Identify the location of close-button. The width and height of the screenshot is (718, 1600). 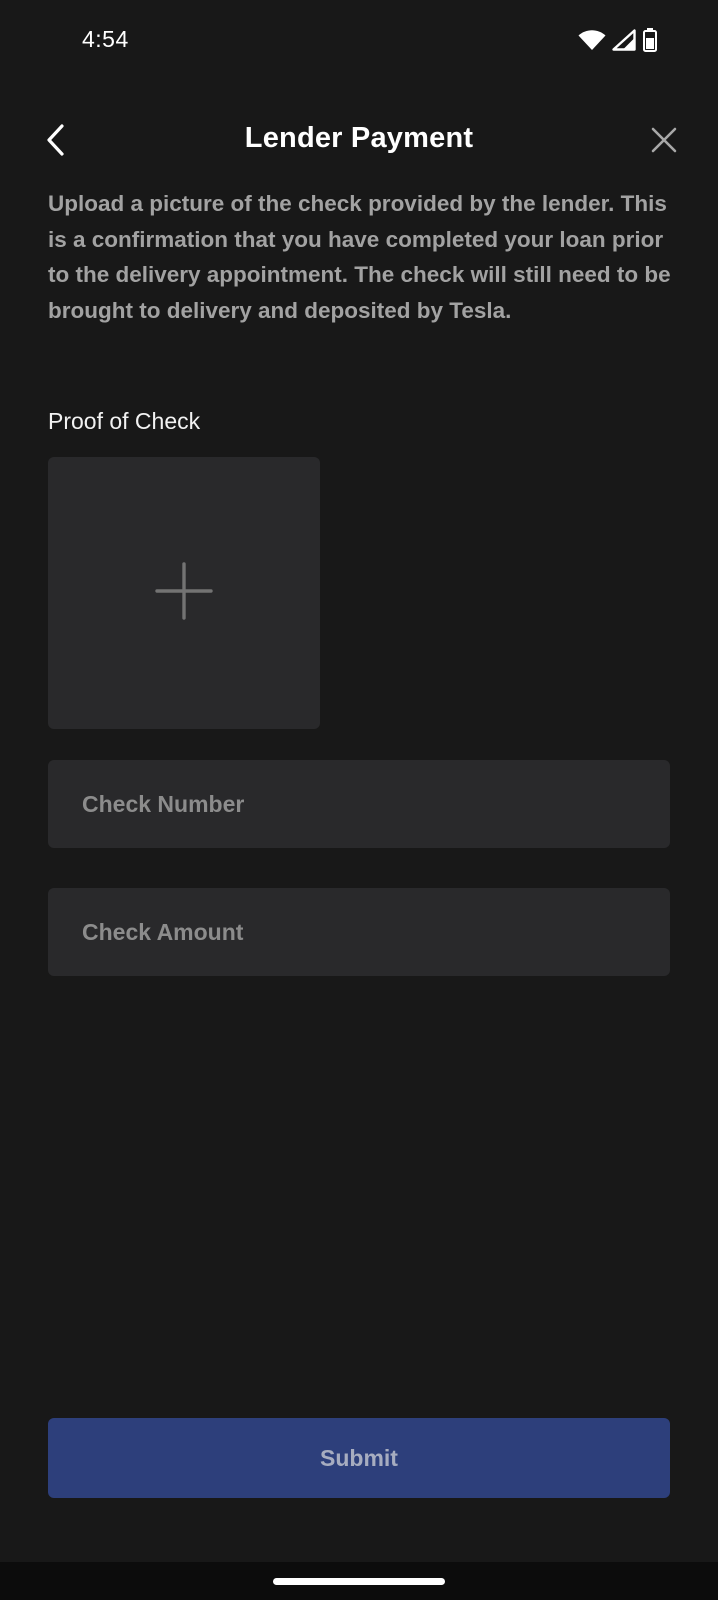
(664, 142).